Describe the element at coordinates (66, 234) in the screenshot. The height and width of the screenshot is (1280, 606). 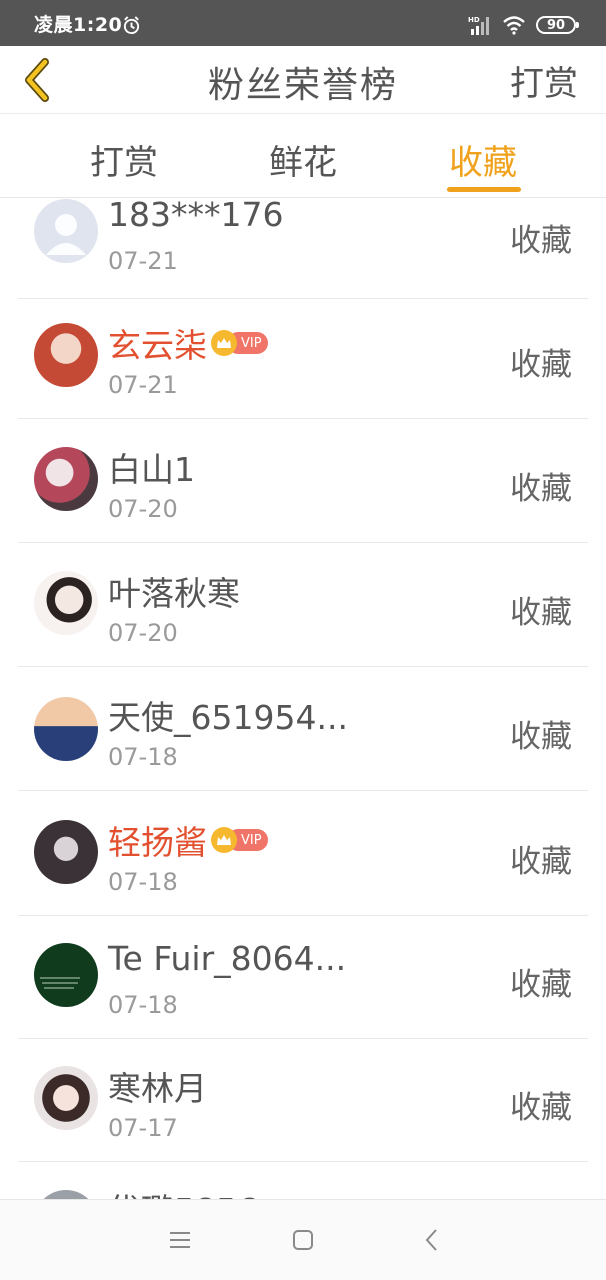
I see `default-avatar-icon` at that location.